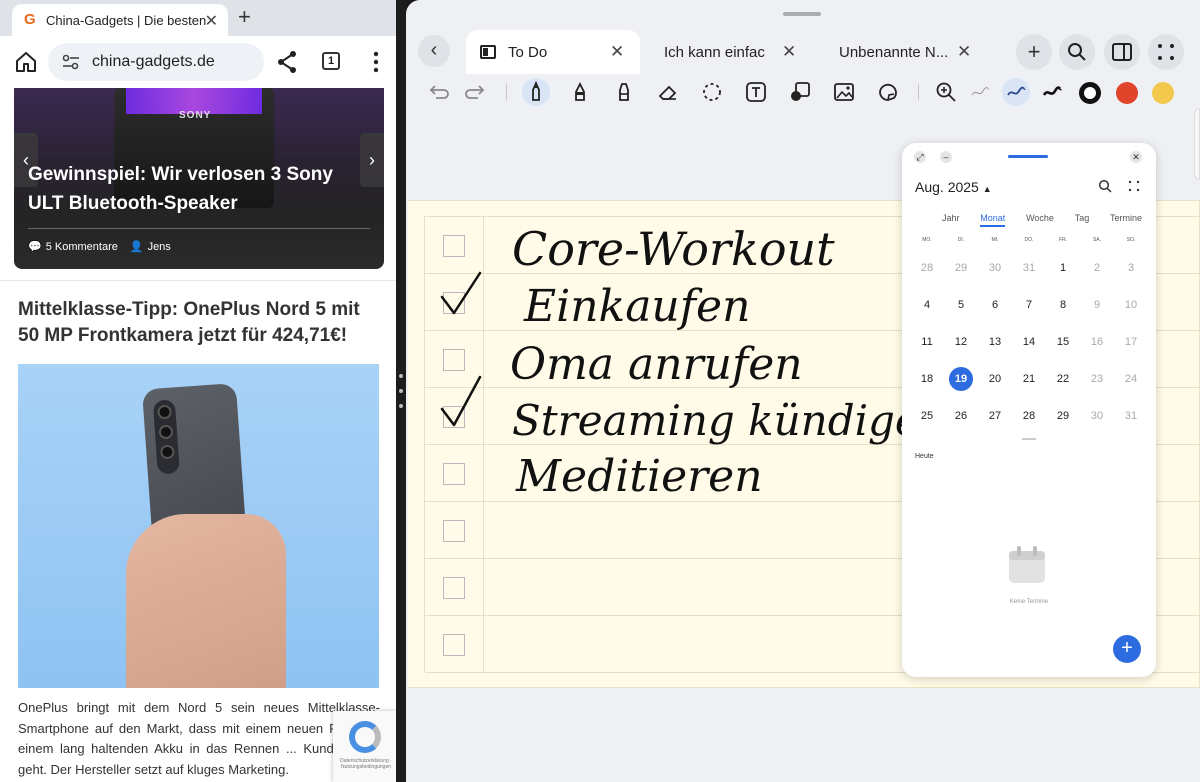 The image size is (1200, 782). I want to click on sidebar-toggle-button, so click(1122, 52).